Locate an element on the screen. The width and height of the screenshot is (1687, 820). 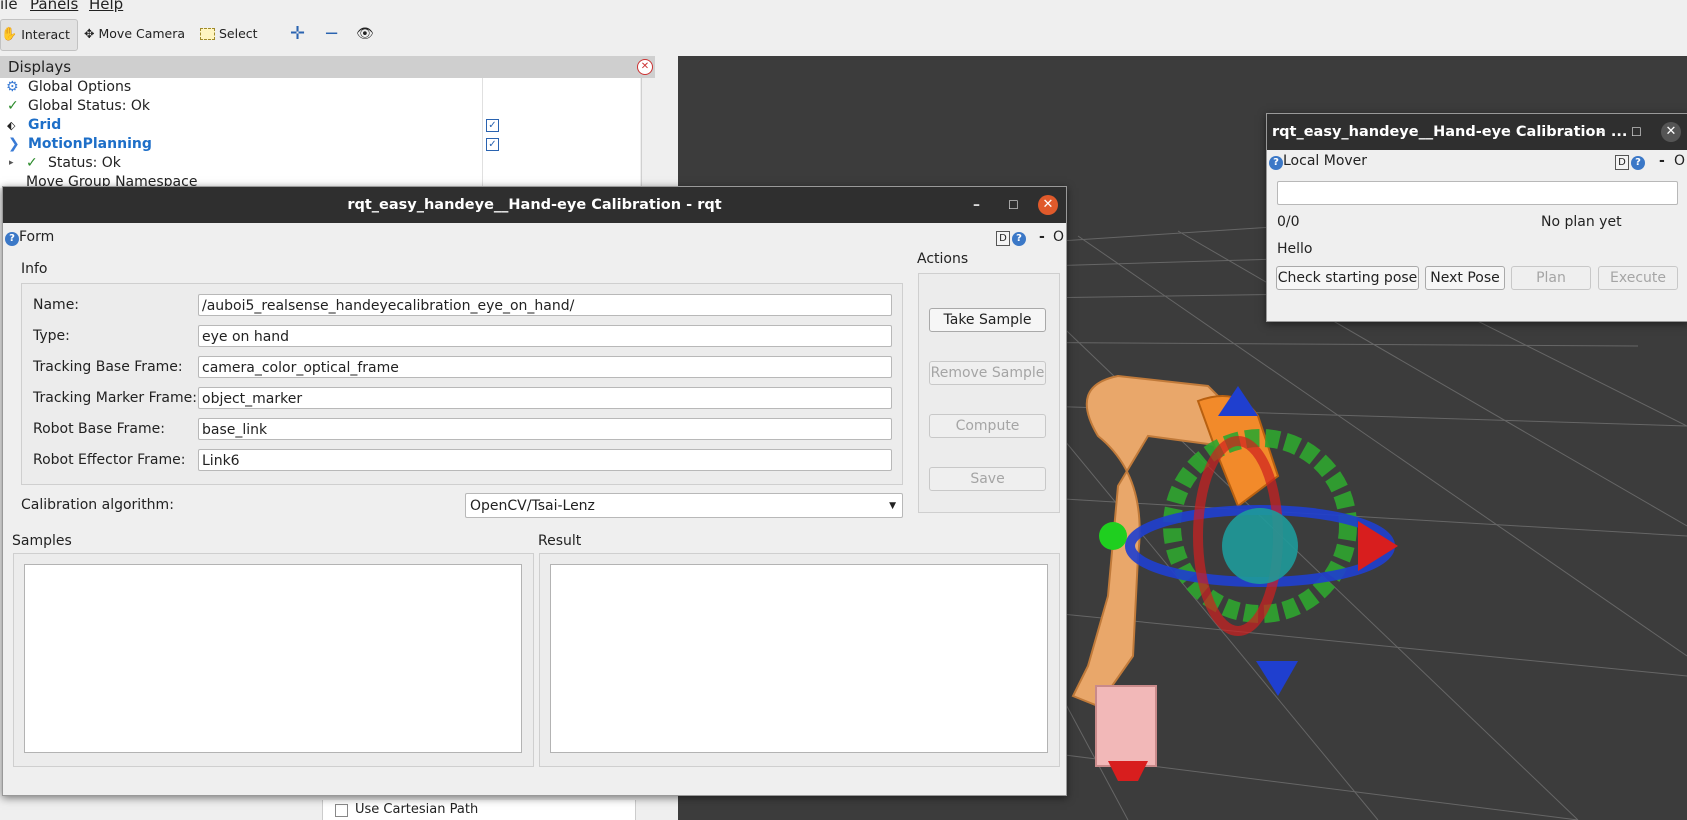
displays-panel-header: Displays ✕ is located at coordinates (327, 67).